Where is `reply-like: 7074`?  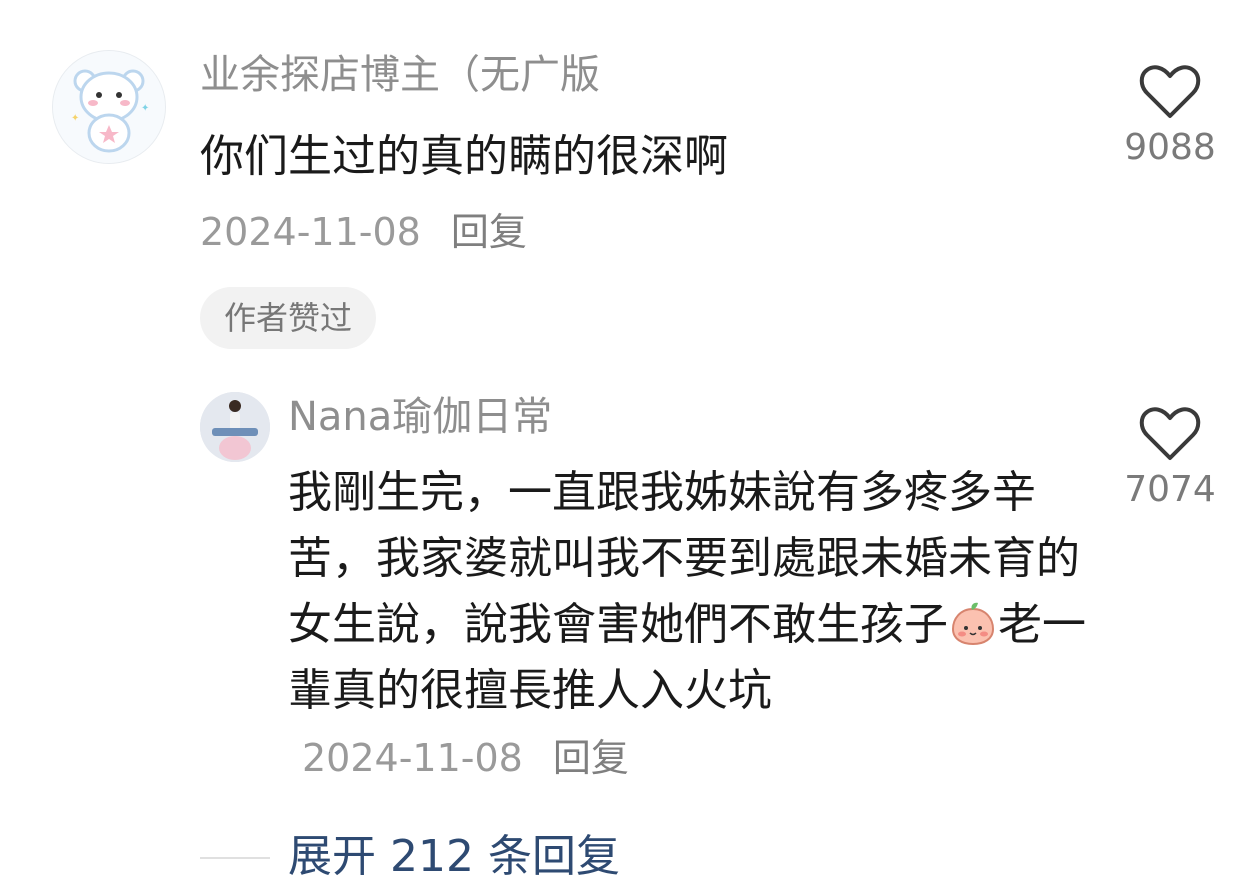
reply-like: 7074 is located at coordinates (1170, 459).